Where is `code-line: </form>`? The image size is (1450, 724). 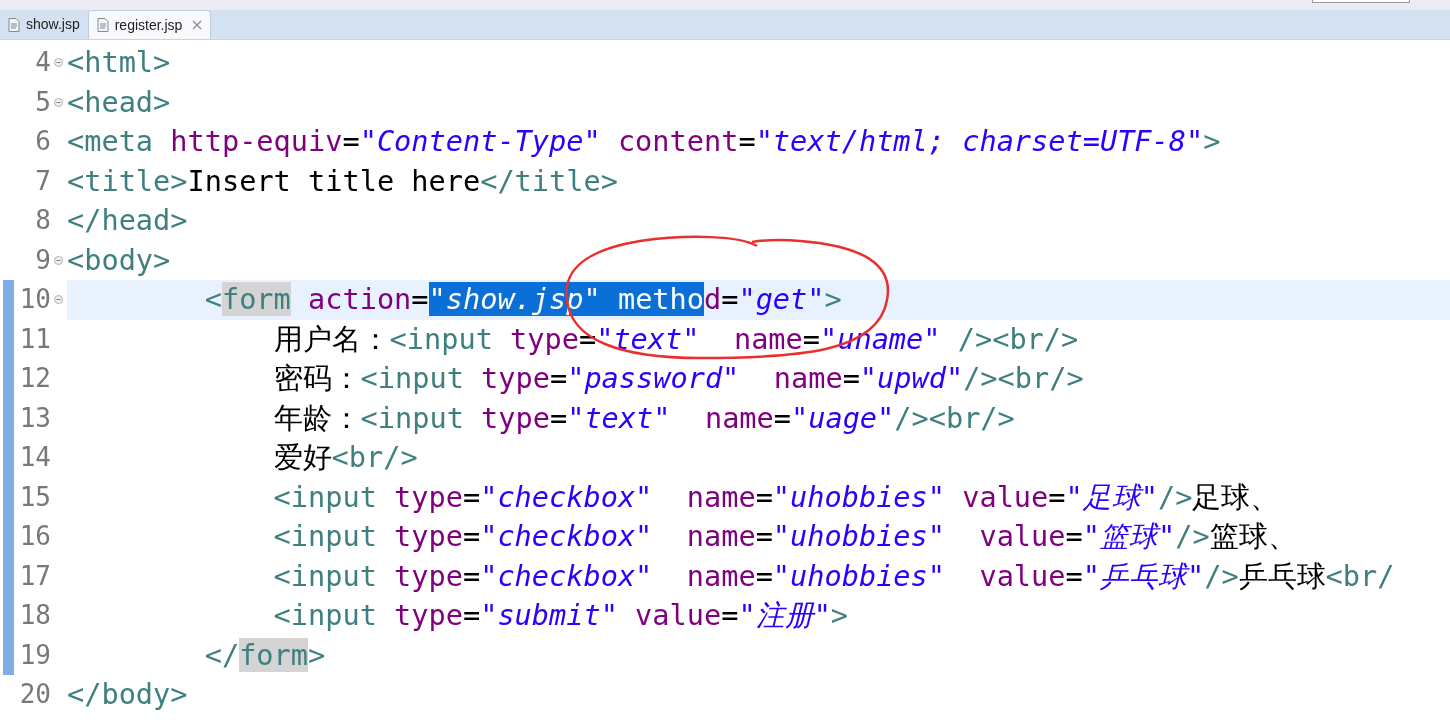
code-line: </form> is located at coordinates (264, 655).